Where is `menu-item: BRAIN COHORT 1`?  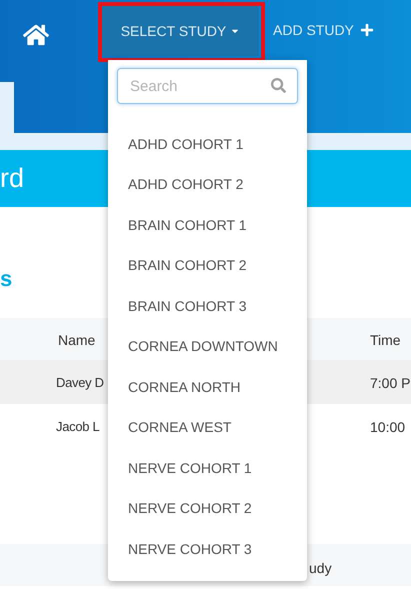
menu-item: BRAIN COHORT 1 is located at coordinates (207, 225).